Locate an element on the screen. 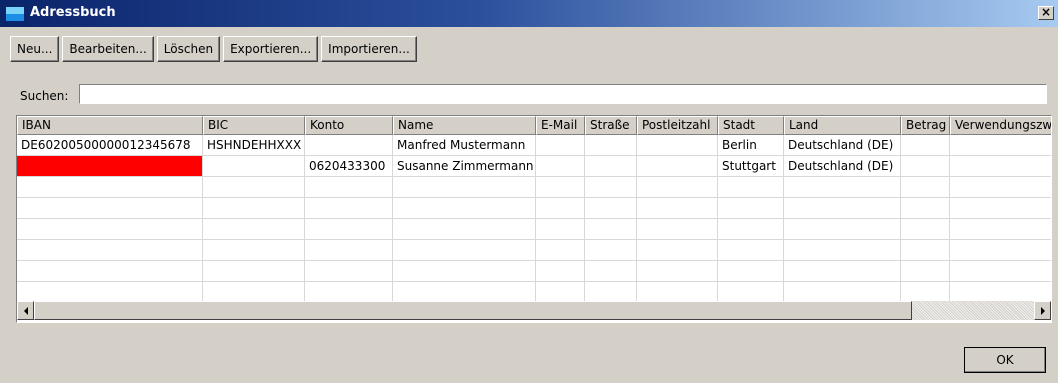  column-header-strasse: Straße is located at coordinates (611, 125).